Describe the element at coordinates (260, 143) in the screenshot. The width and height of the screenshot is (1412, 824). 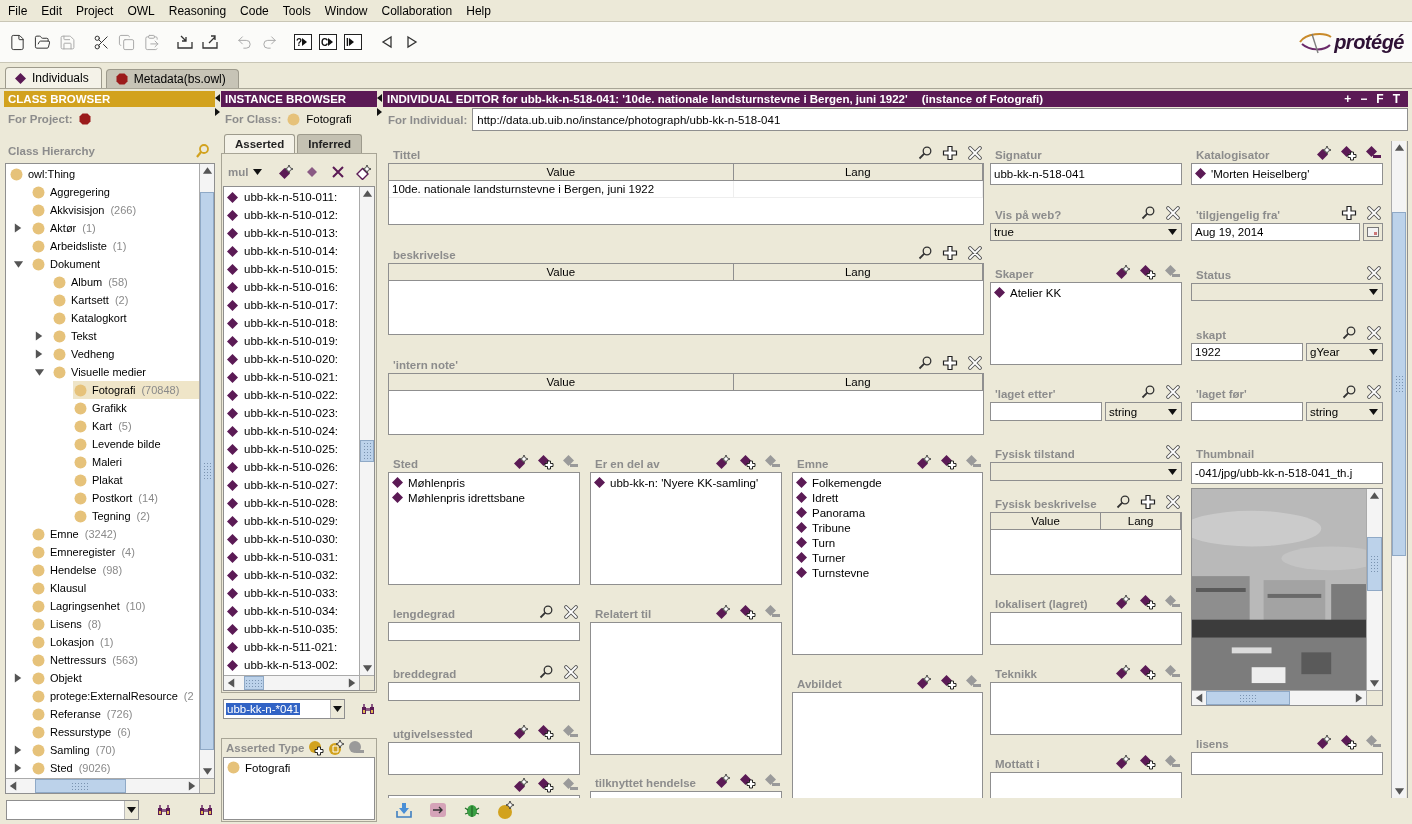
I see `tab: Asserted` at that location.